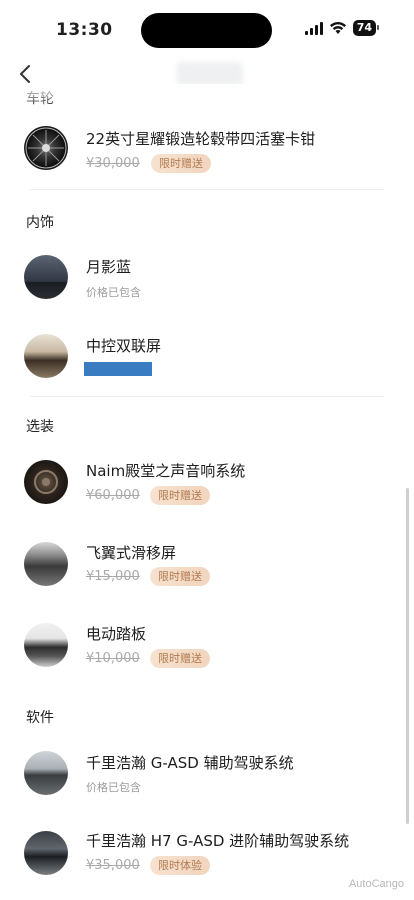  Describe the element at coordinates (40, 718) in the screenshot. I see `section-title-software: 软件` at that location.